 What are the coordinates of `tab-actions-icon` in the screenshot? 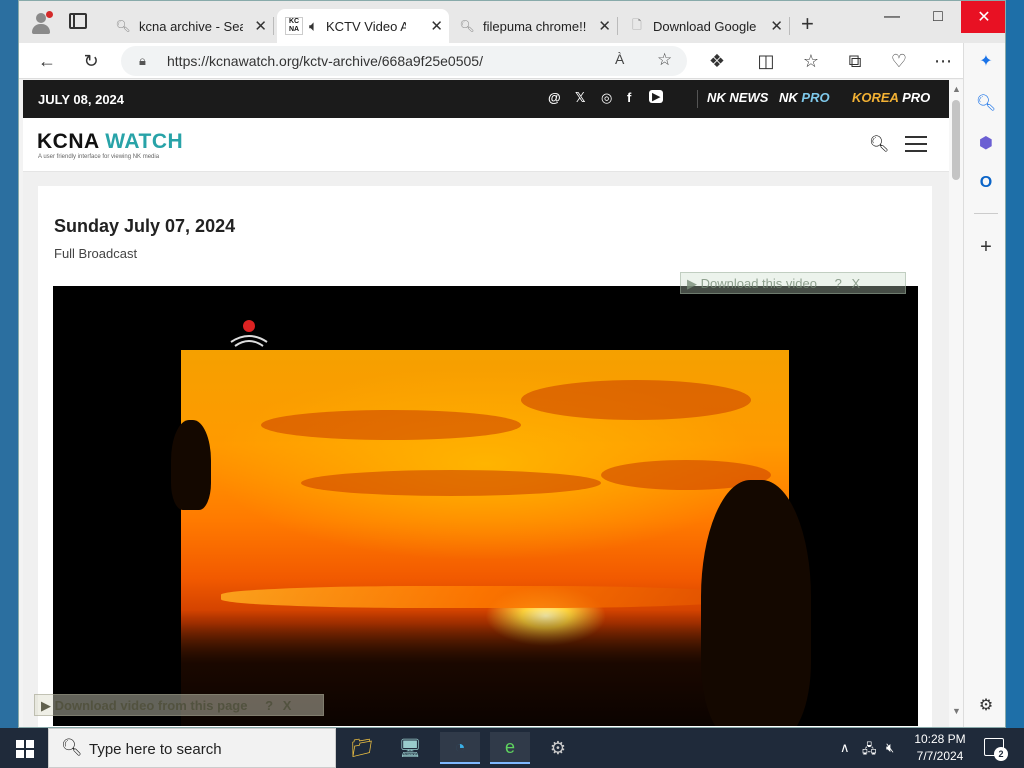 It's located at (78, 21).